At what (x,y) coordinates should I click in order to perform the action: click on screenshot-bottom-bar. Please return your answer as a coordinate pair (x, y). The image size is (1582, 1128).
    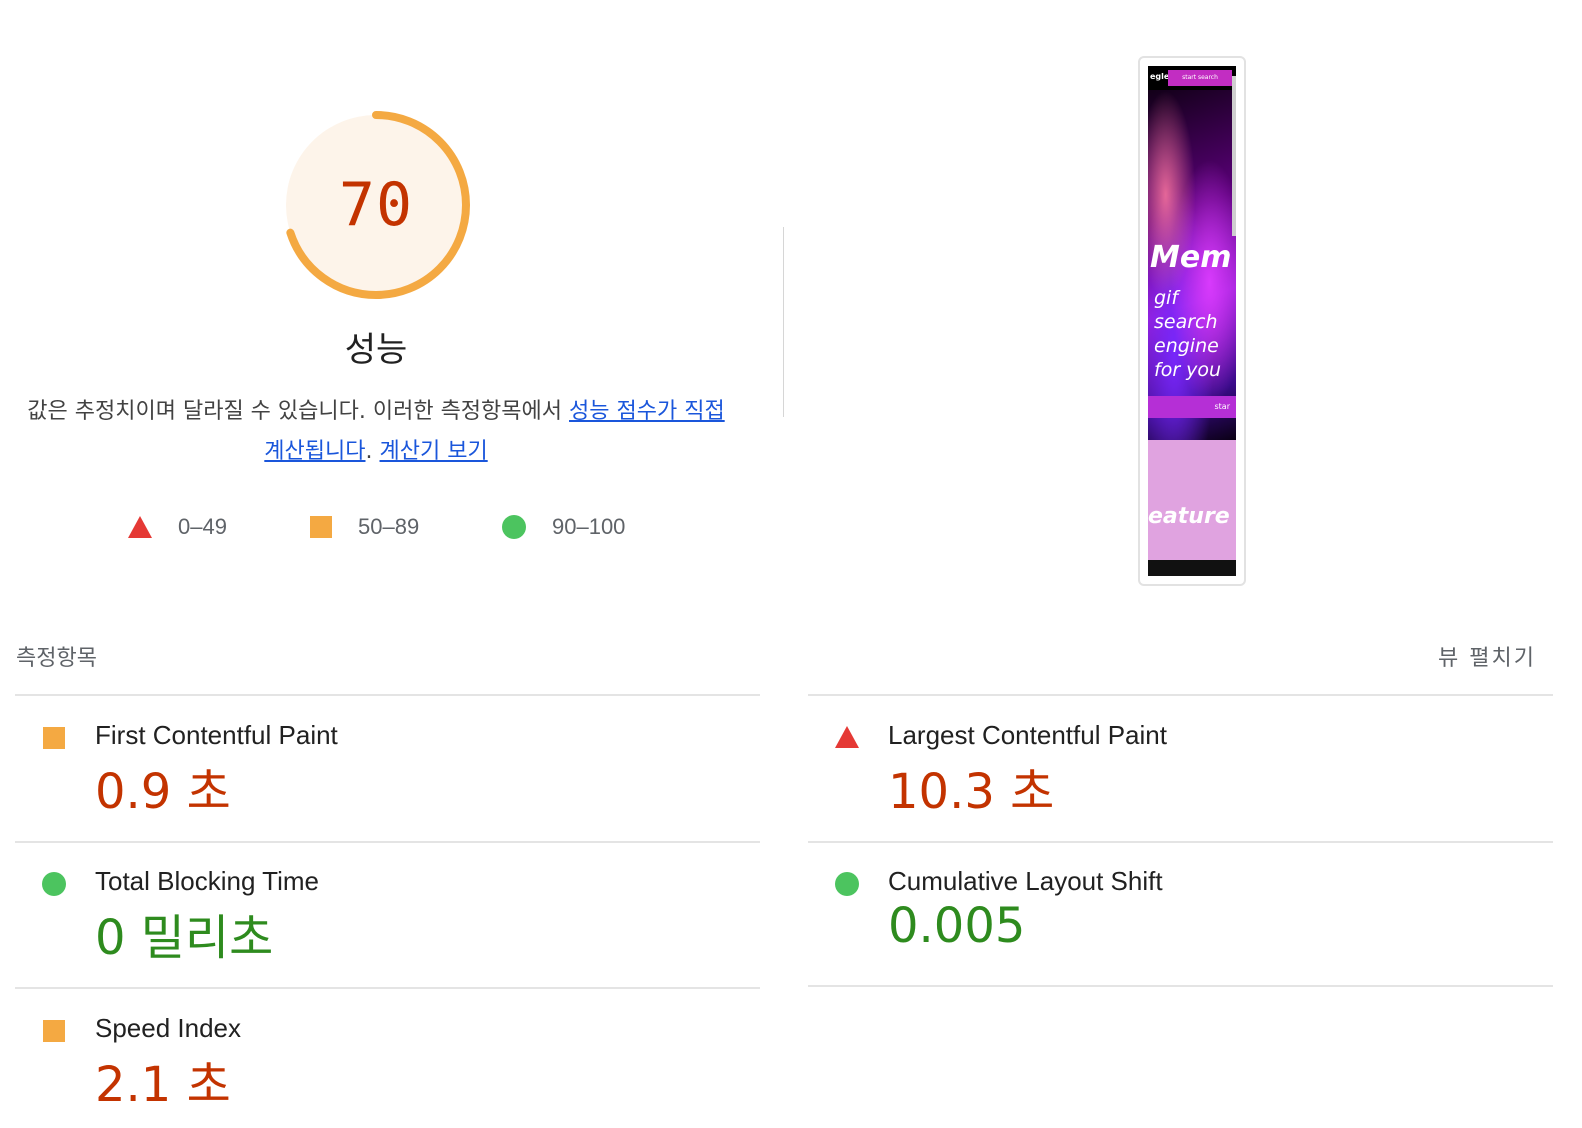
    Looking at the image, I should click on (1192, 568).